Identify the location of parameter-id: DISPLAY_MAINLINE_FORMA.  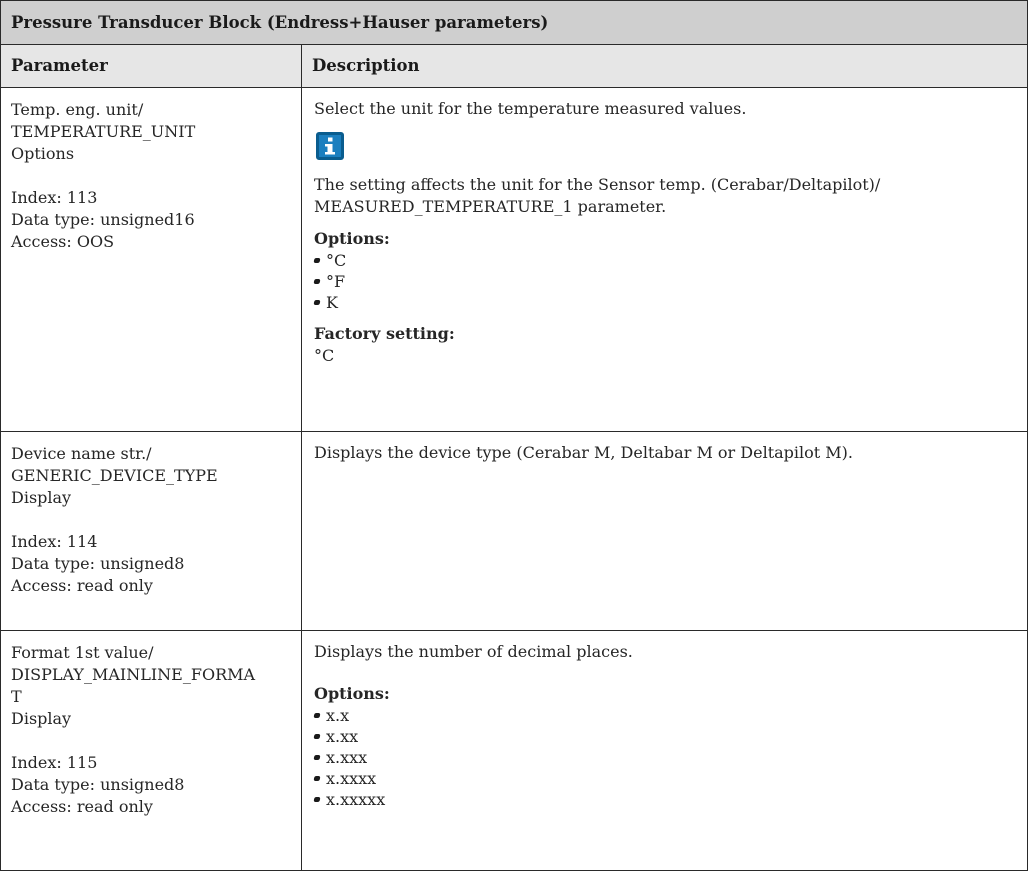
(133, 674).